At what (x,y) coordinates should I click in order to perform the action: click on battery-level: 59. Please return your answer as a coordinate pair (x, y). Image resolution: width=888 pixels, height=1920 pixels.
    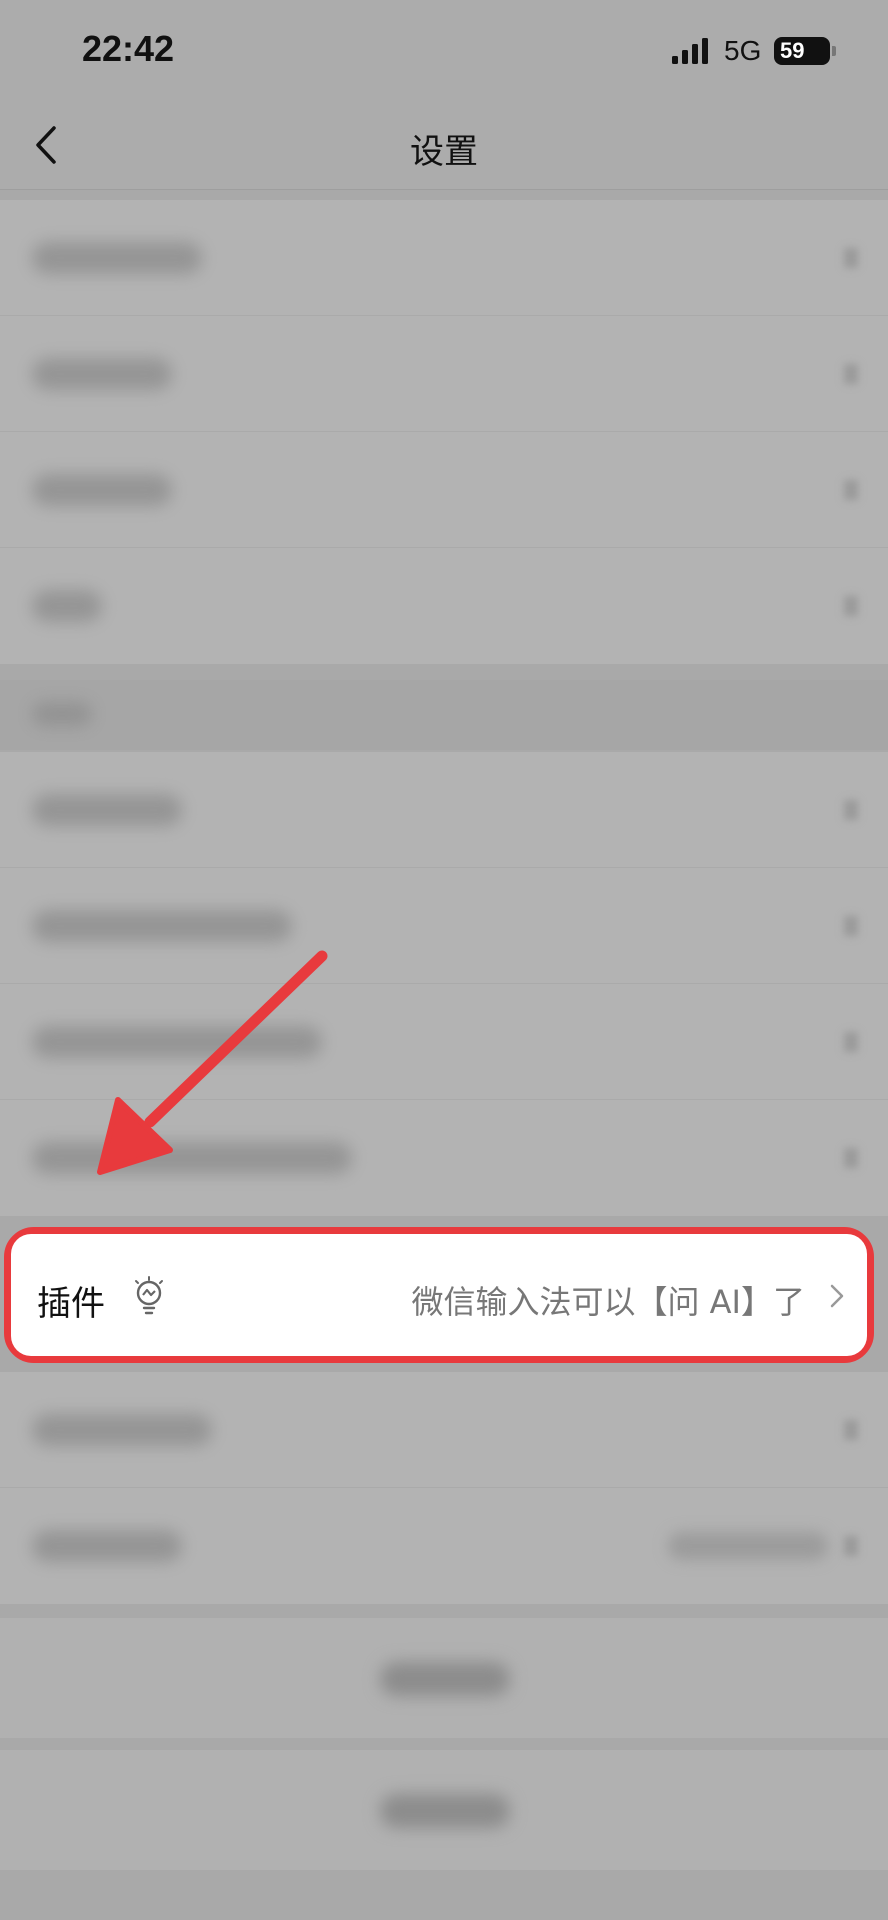
    Looking at the image, I should click on (792, 50).